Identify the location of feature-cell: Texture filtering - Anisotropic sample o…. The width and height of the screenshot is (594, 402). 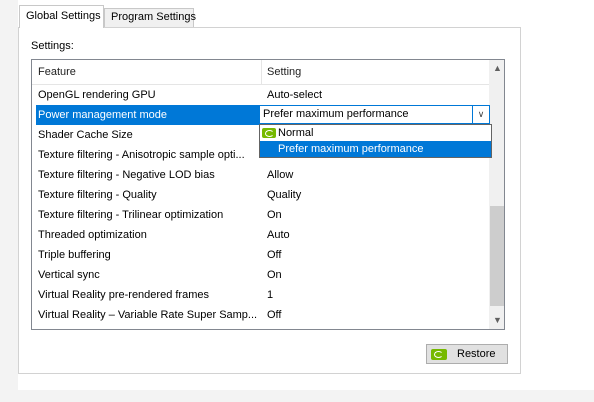
(141, 155).